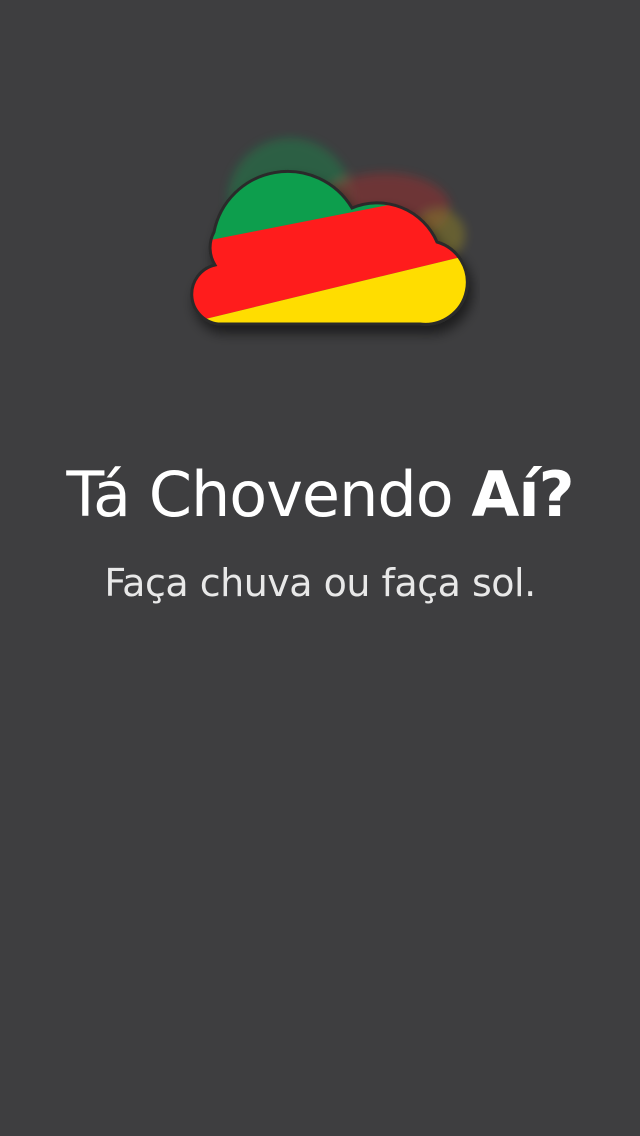 This screenshot has width=640, height=1136. What do you see at coordinates (329, 232) in the screenshot?
I see `cloud-icon` at bounding box center [329, 232].